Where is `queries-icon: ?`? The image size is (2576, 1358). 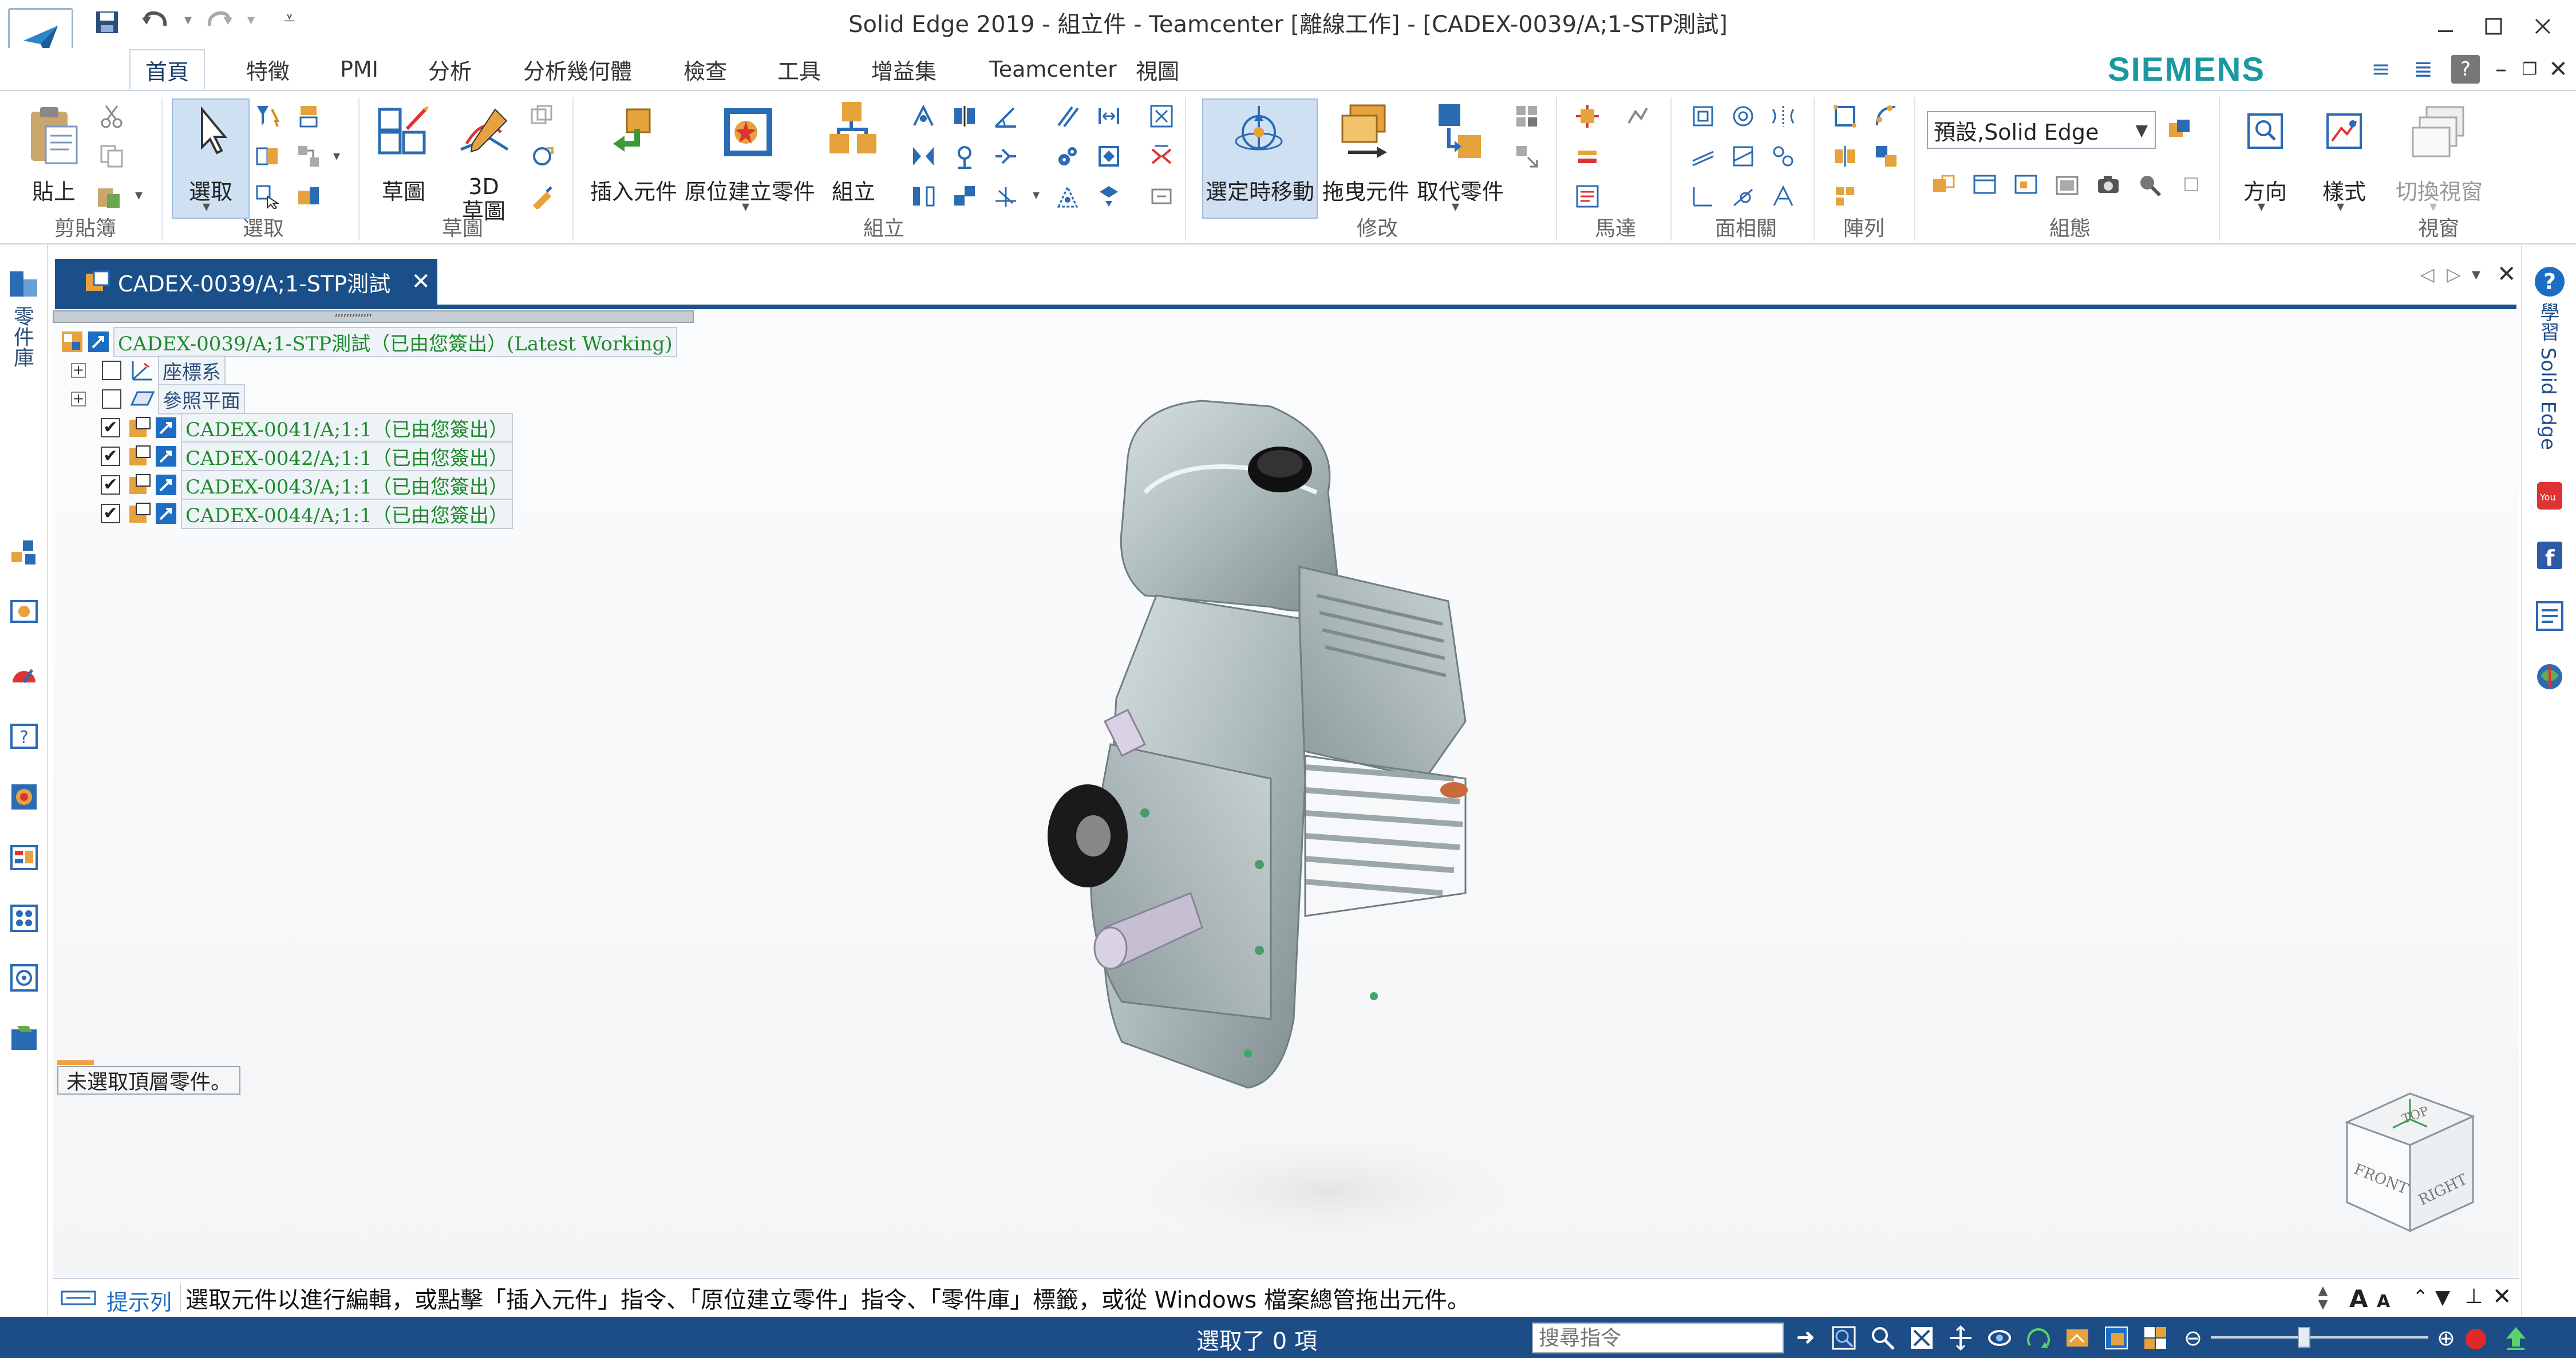
queries-icon: ? is located at coordinates (24, 736).